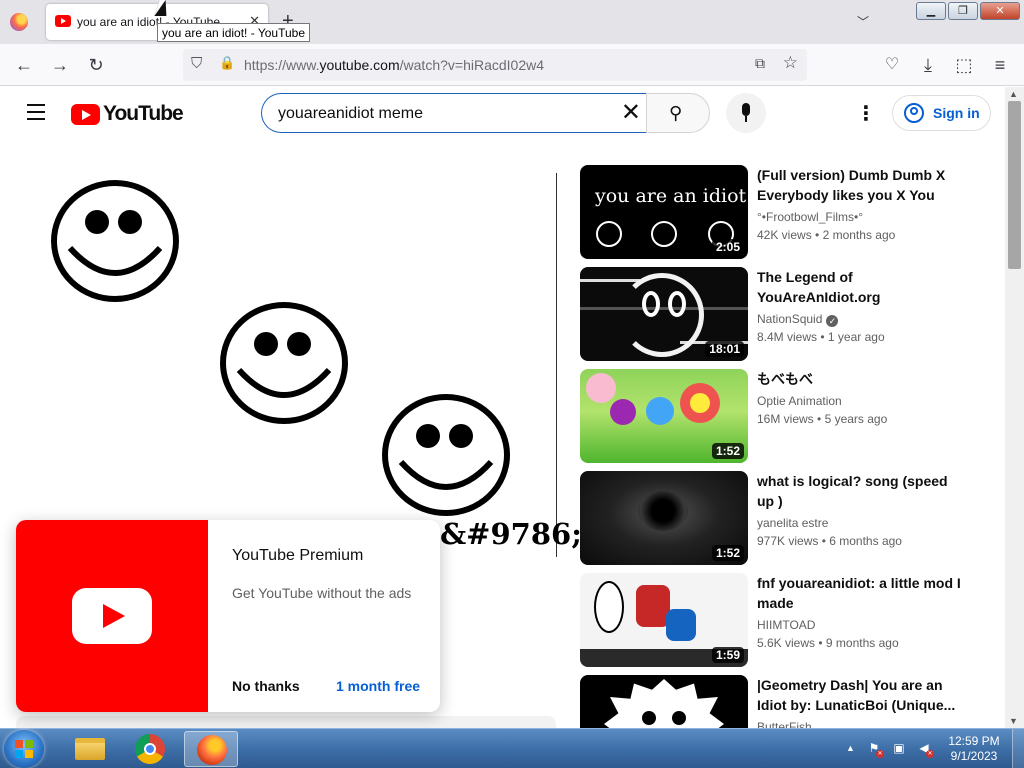  Describe the element at coordinates (151, 749) in the screenshot. I see `taskbar-chrome` at that location.